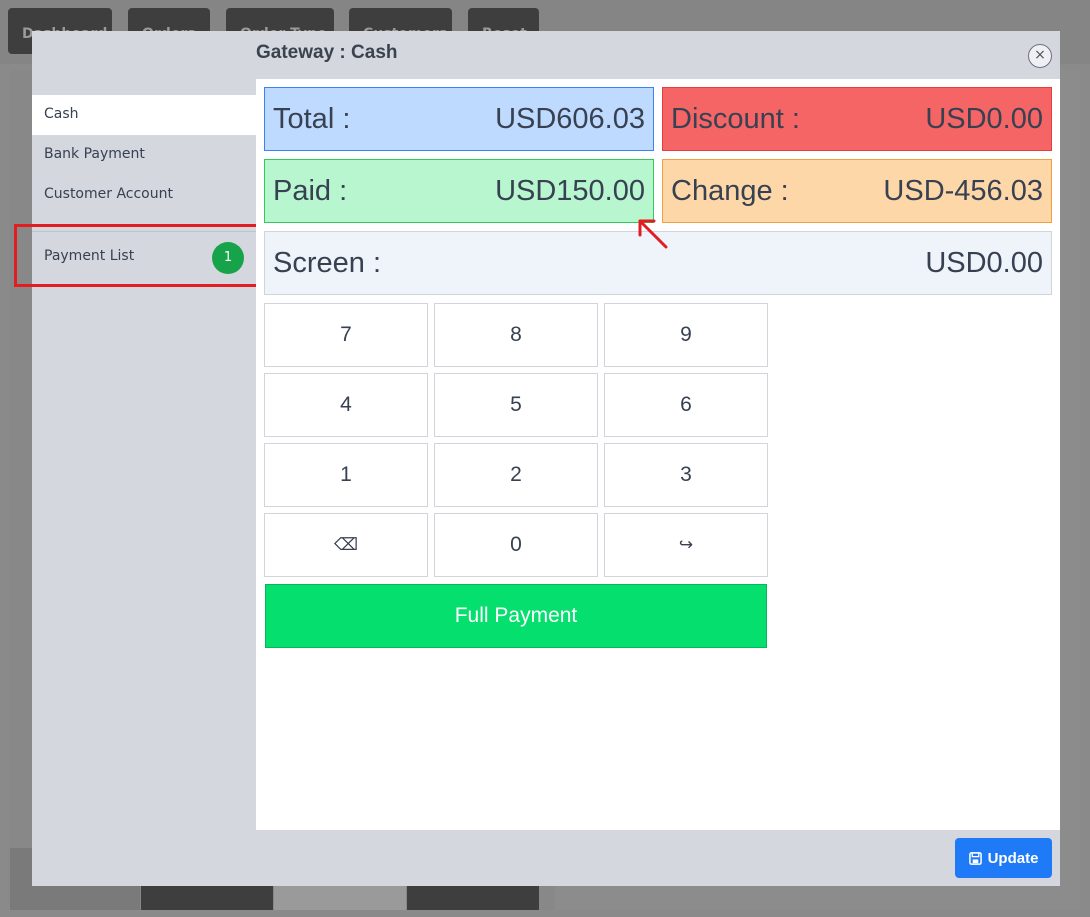  Describe the element at coordinates (730, 190) in the screenshot. I see `change-label: Change :` at that location.